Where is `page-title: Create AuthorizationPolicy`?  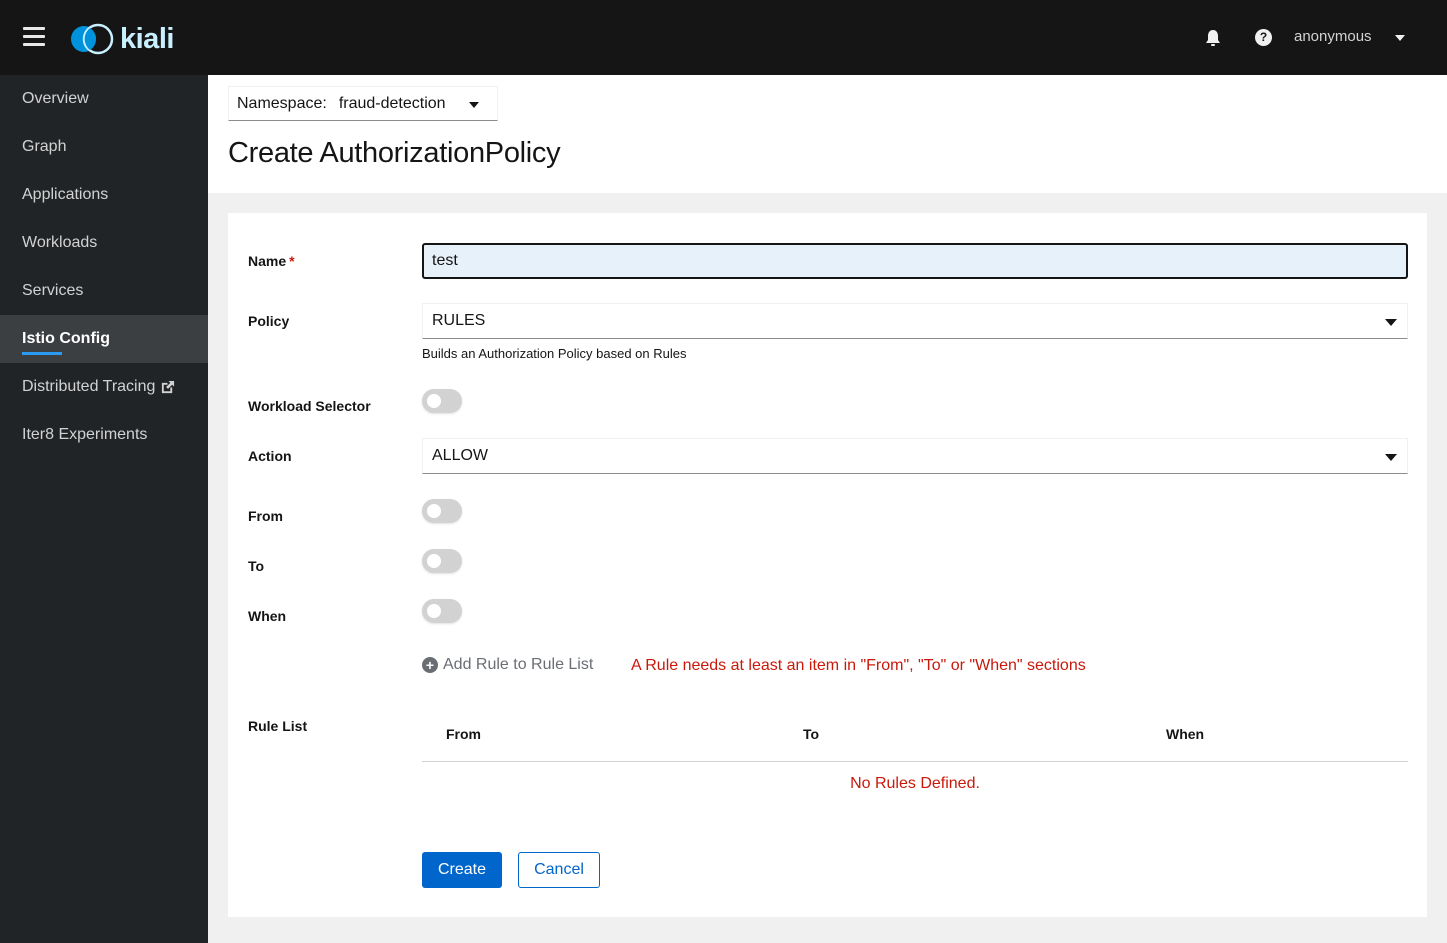
page-title: Create AuthorizationPolicy is located at coordinates (394, 153).